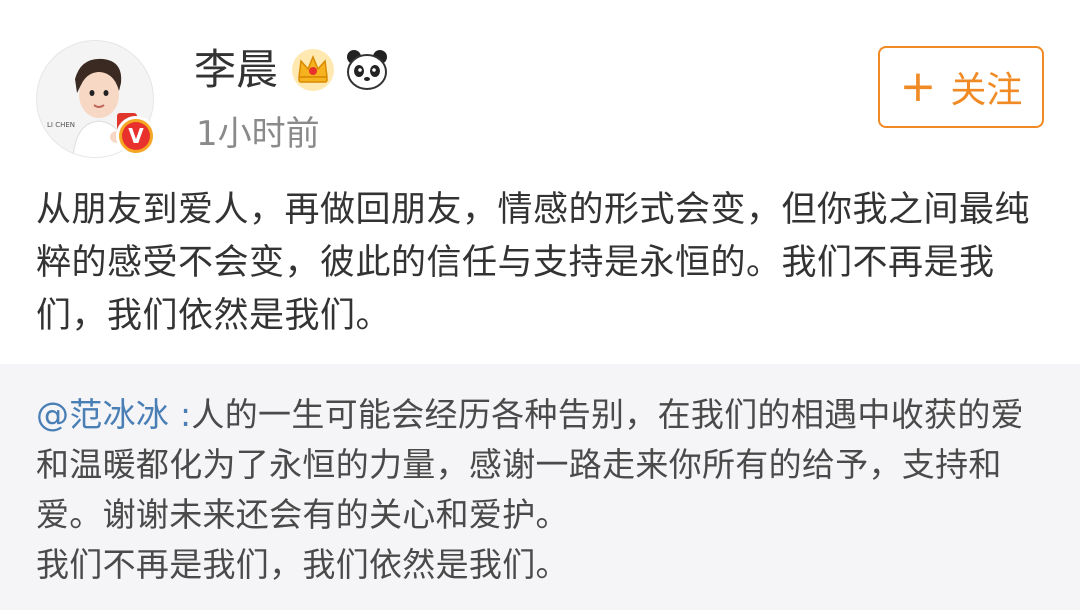 The height and width of the screenshot is (610, 1080). What do you see at coordinates (102, 414) in the screenshot?
I see `mention-link: @范冰冰` at bounding box center [102, 414].